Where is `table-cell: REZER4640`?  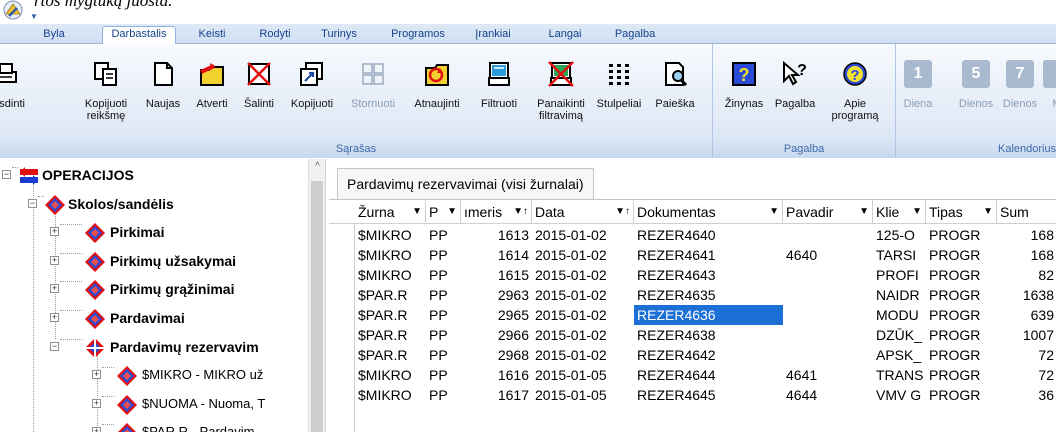
table-cell: REZER4640 is located at coordinates (708, 235).